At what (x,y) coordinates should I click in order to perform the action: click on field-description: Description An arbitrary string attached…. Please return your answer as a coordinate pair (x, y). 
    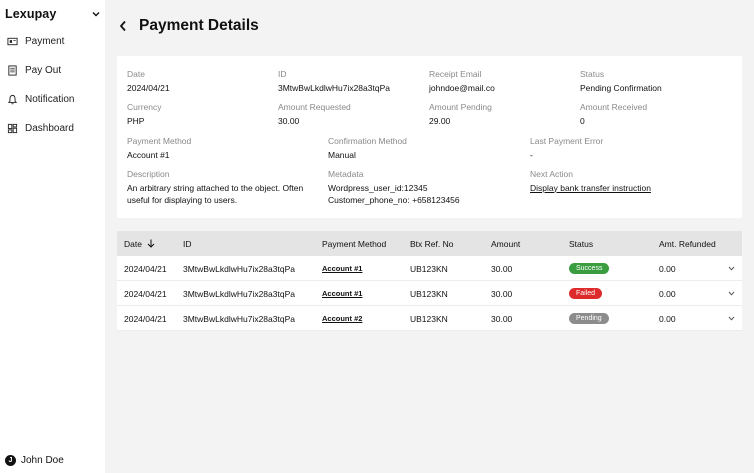
    Looking at the image, I should click on (215, 187).